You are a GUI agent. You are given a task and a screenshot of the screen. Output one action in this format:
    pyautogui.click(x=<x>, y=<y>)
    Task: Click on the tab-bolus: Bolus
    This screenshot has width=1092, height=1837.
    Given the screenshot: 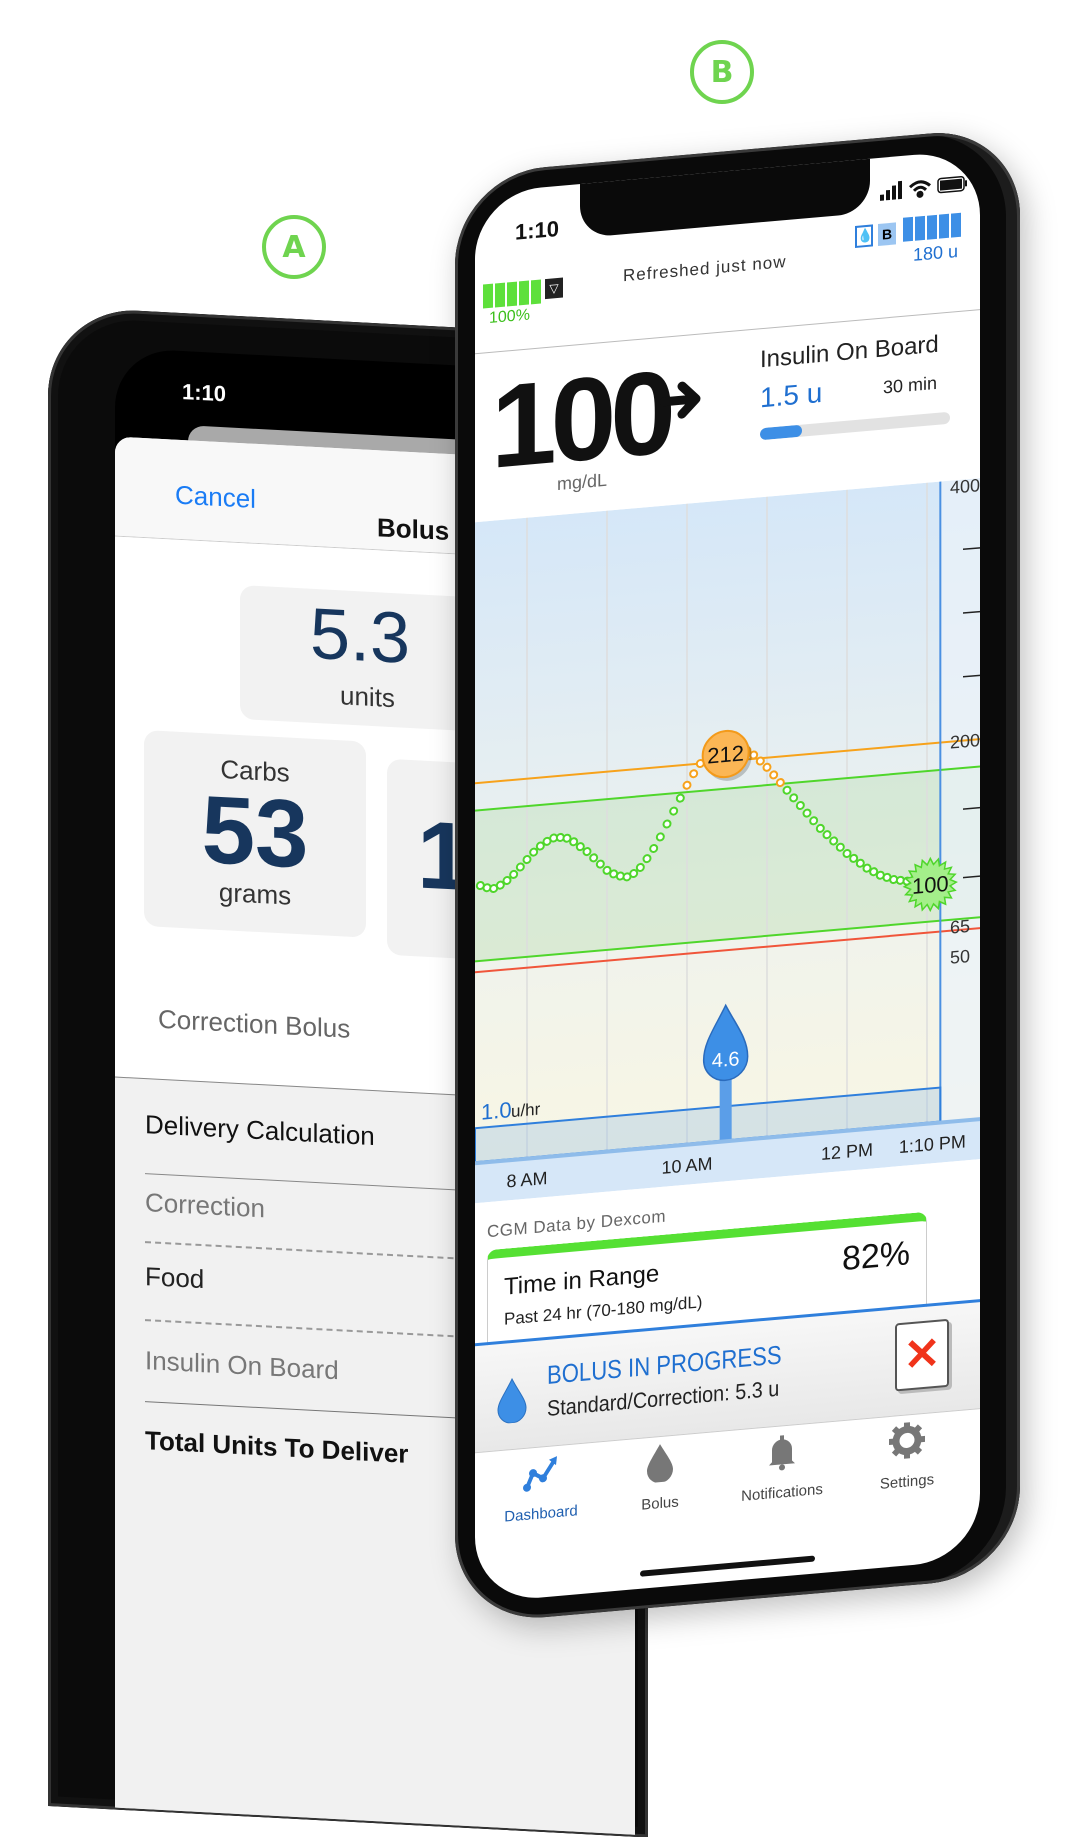 What is the action you would take?
    pyautogui.click(x=660, y=1477)
    